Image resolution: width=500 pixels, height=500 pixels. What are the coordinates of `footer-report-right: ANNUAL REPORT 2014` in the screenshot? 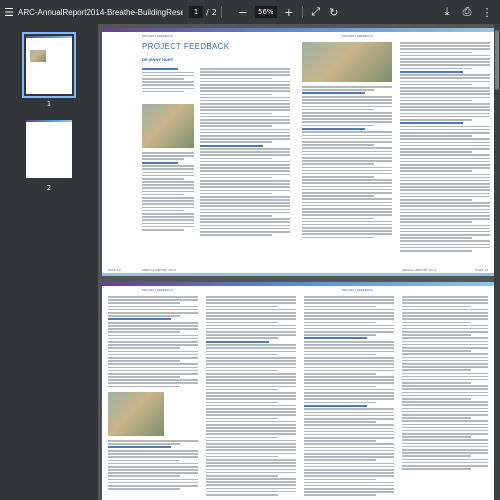 It's located at (419, 270).